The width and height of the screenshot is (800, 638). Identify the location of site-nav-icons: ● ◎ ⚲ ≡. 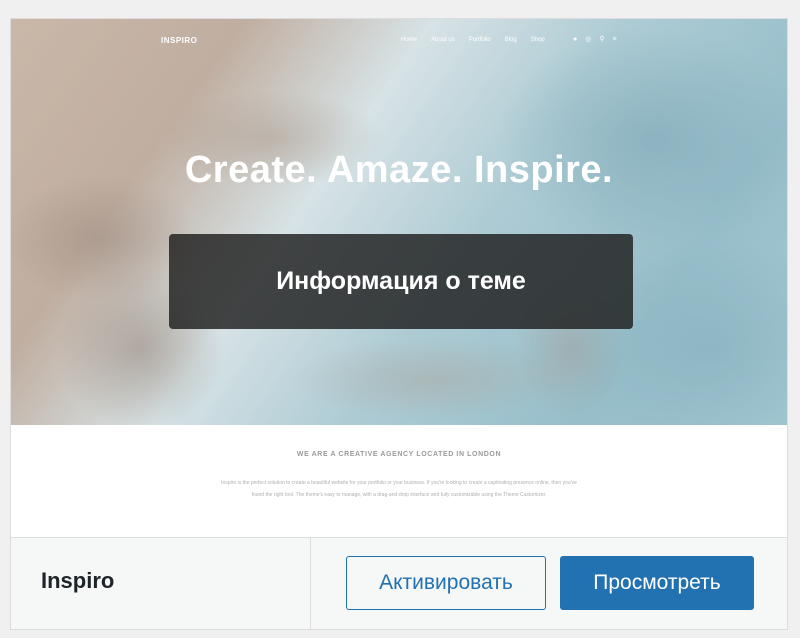
(595, 39).